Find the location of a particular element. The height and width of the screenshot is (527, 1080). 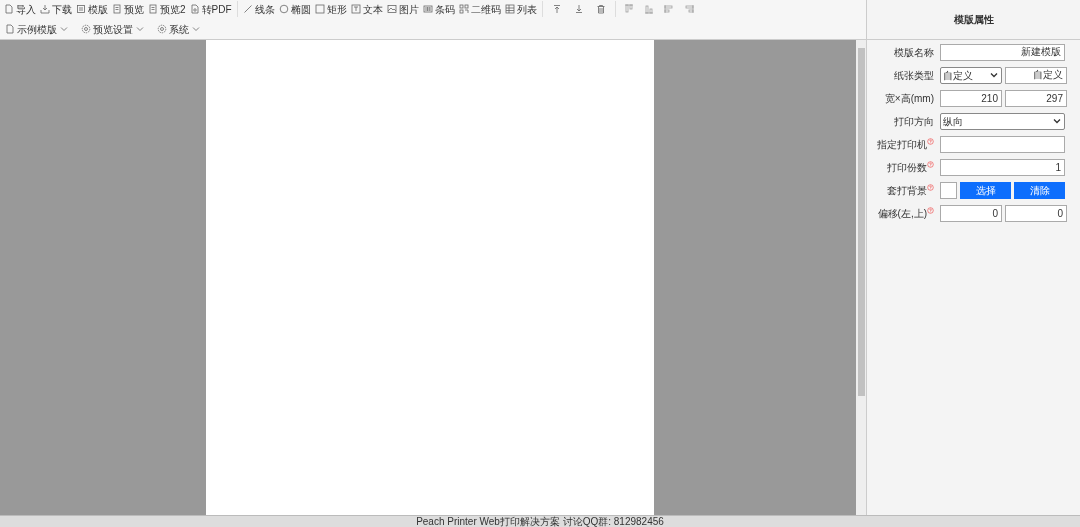

select-field: 自定义 is located at coordinates (971, 75).